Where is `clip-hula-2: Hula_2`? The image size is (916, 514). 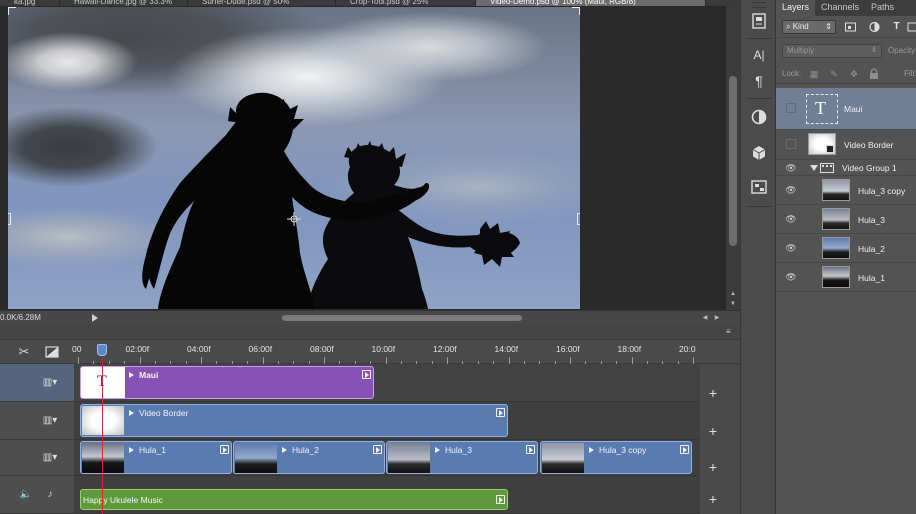
clip-hula-2: Hula_2 is located at coordinates (309, 457).